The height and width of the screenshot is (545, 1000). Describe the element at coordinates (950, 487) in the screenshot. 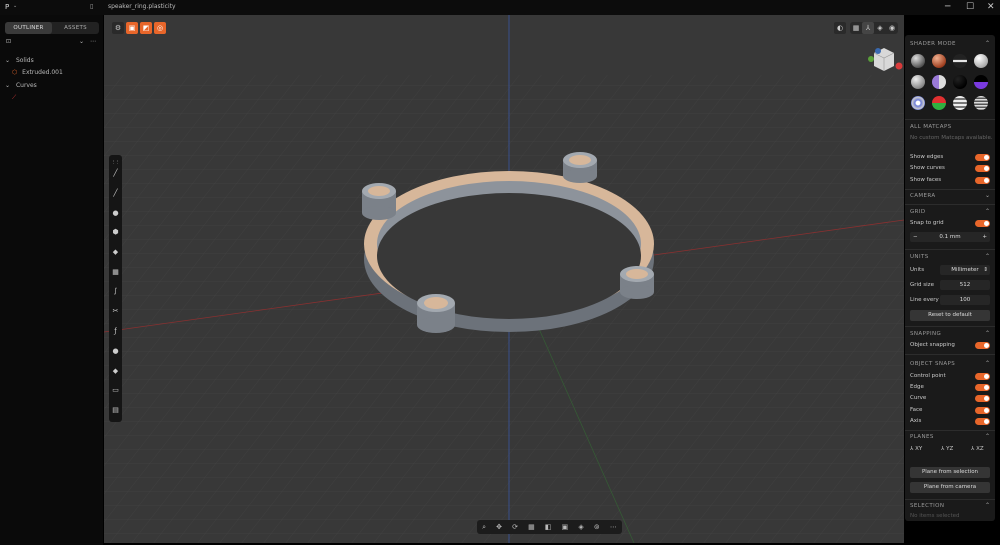

I see `plane-from-camera-button: Plane from camera` at that location.